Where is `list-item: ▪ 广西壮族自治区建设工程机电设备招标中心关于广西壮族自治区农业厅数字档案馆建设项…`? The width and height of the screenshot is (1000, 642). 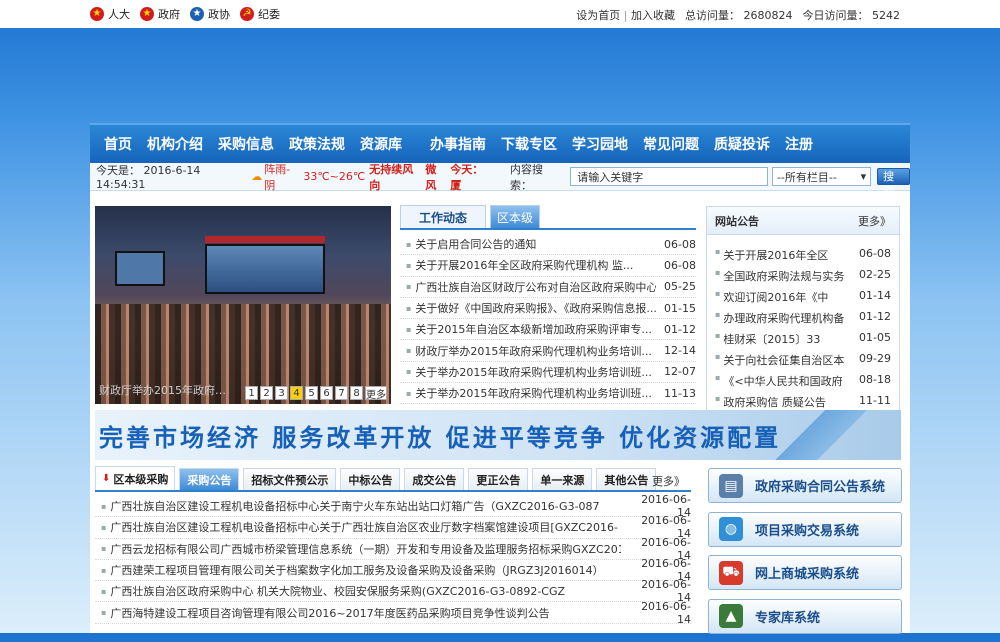 list-item: ▪ 广西壮族自治区建设工程机电设备招标中心关于广西壮族自治区农业厅数字档案馆建设项… is located at coordinates (393, 527).